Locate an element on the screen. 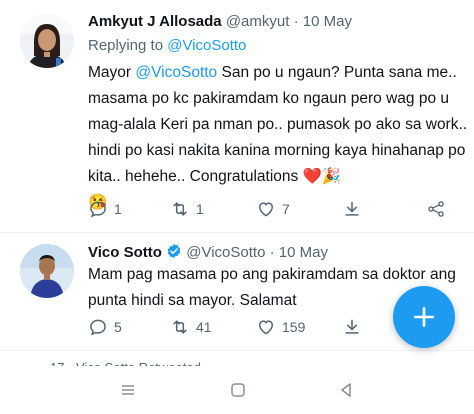 Image resolution: width=474 pixels, height=414 pixels. compose-tweet-button is located at coordinates (424, 317).